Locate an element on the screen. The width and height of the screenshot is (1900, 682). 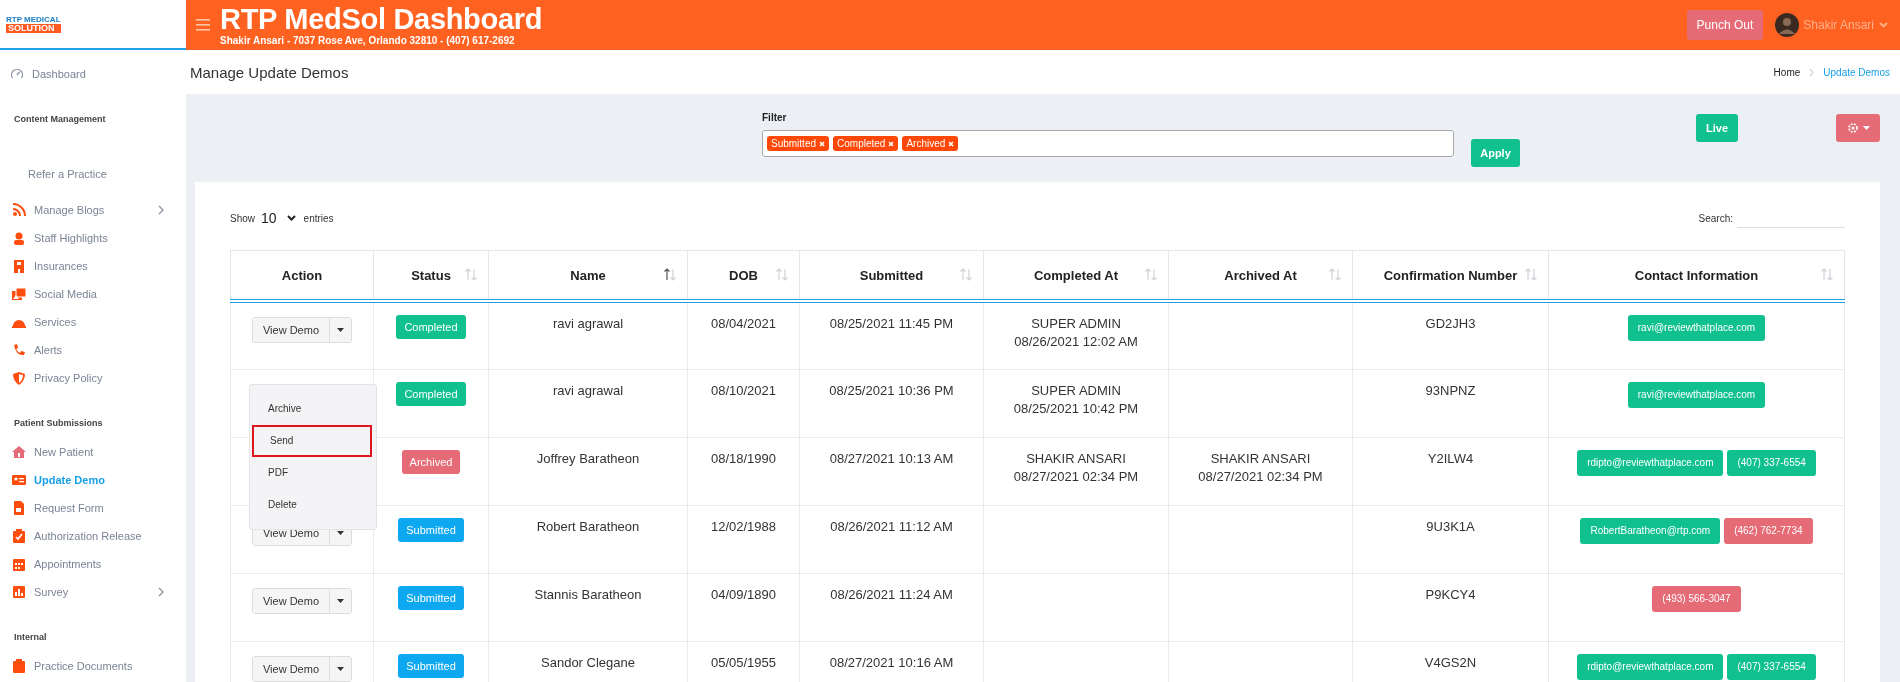
chevron-down-icon is located at coordinates (291, 218).